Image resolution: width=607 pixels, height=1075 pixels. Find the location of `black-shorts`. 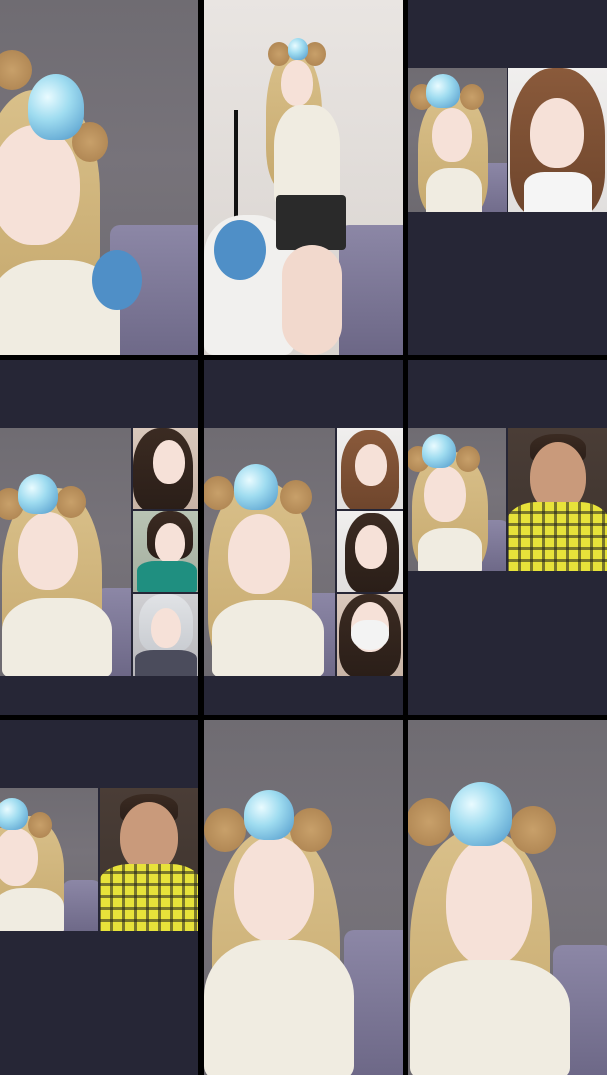

black-shorts is located at coordinates (311, 222).